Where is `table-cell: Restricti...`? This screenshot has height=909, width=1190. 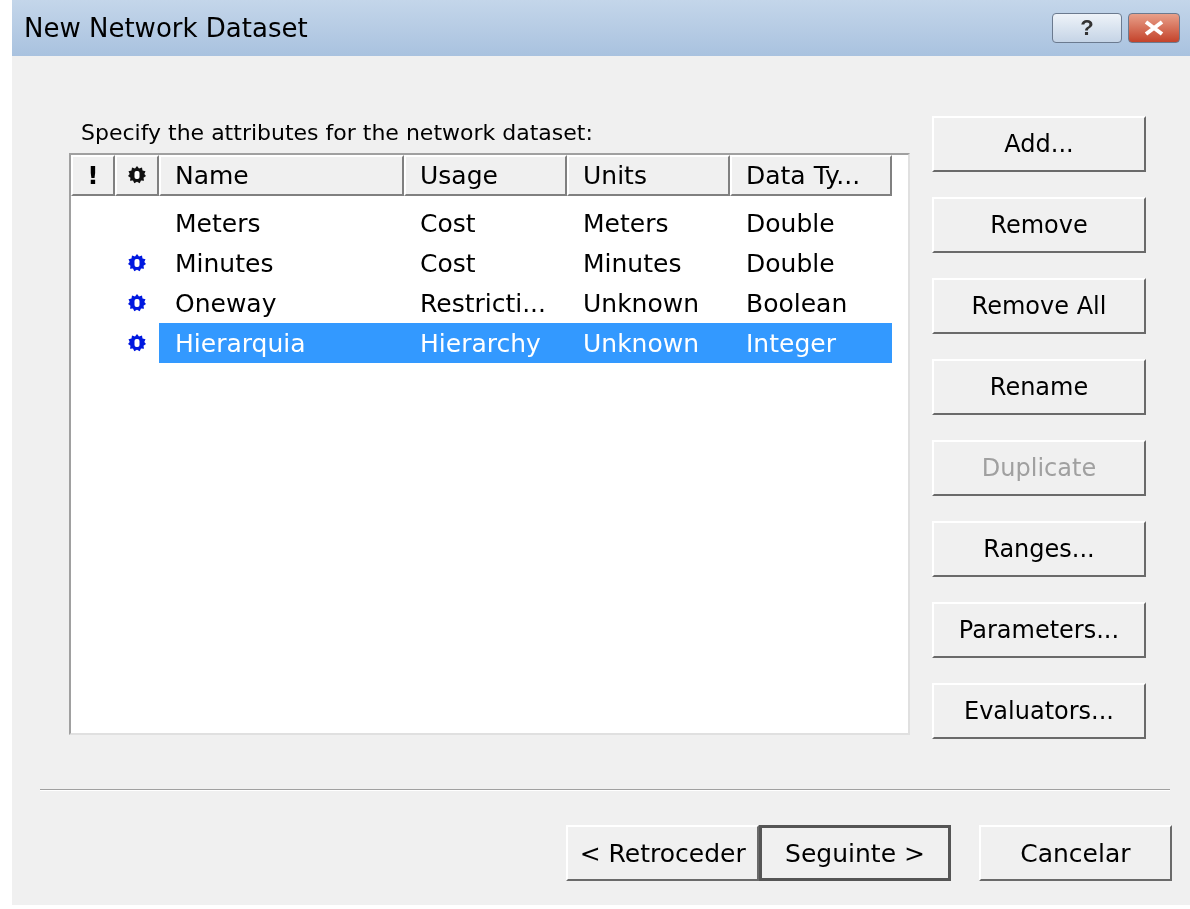
table-cell: Restricti... is located at coordinates (485, 303).